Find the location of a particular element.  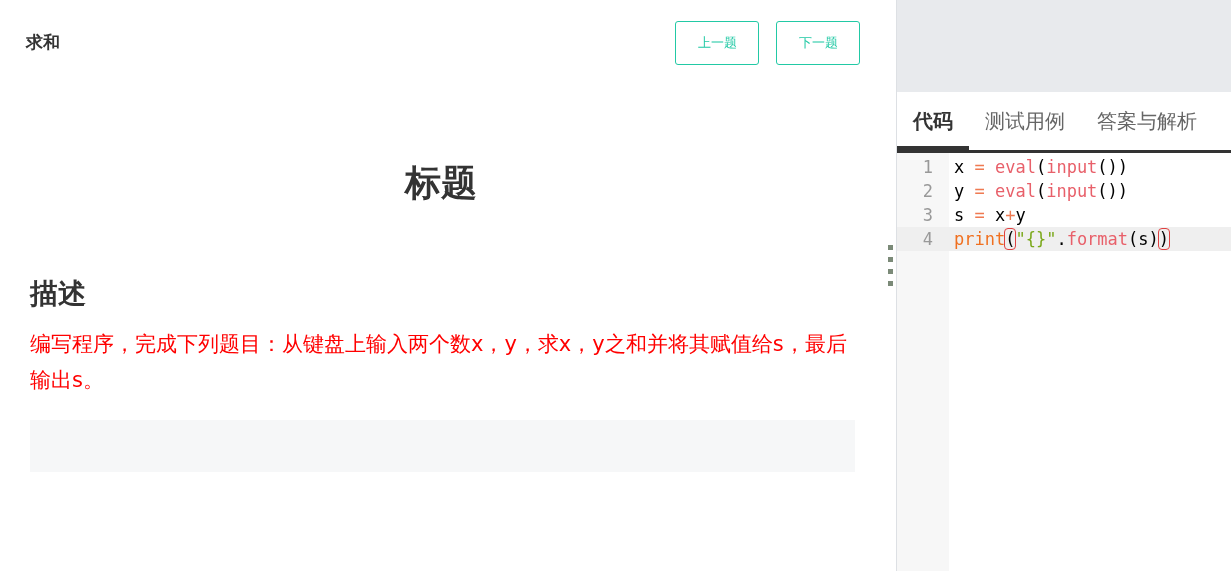

page-heading: 标题 is located at coordinates (440, 183).